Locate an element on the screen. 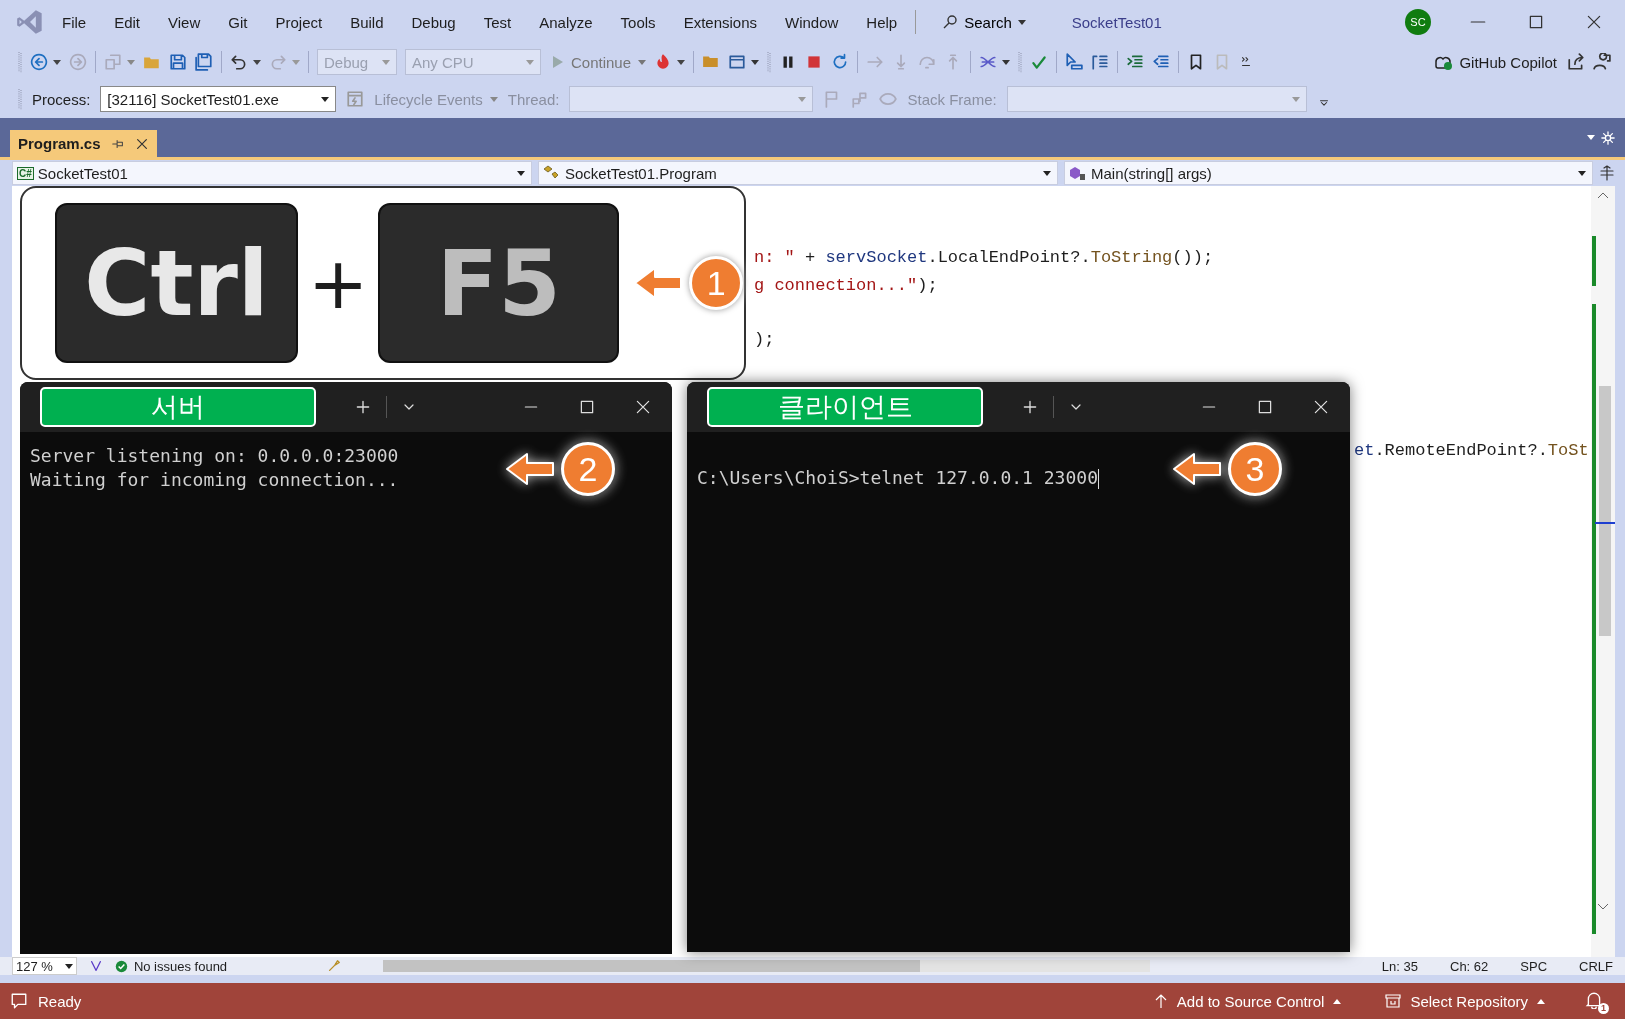 Image resolution: width=1625 pixels, height=1019 pixels. search-button: Search is located at coordinates (984, 22).